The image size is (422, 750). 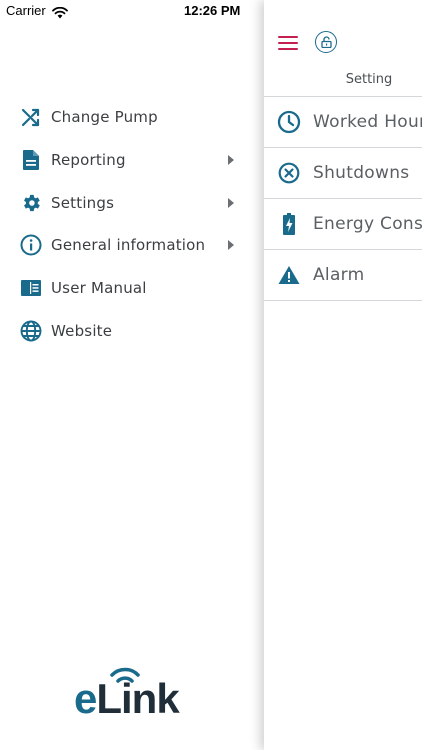 I want to click on document-icon, so click(x=31, y=160).